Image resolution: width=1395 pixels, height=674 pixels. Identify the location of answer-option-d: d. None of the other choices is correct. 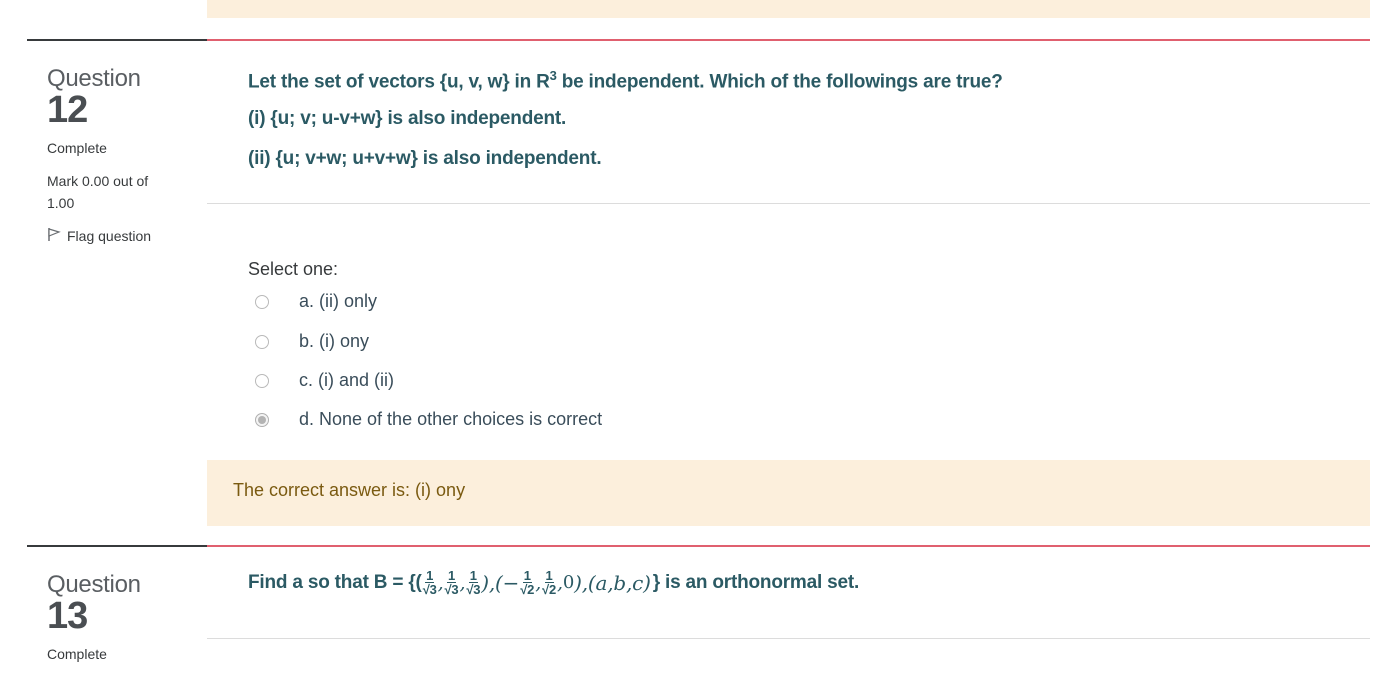
(428, 419).